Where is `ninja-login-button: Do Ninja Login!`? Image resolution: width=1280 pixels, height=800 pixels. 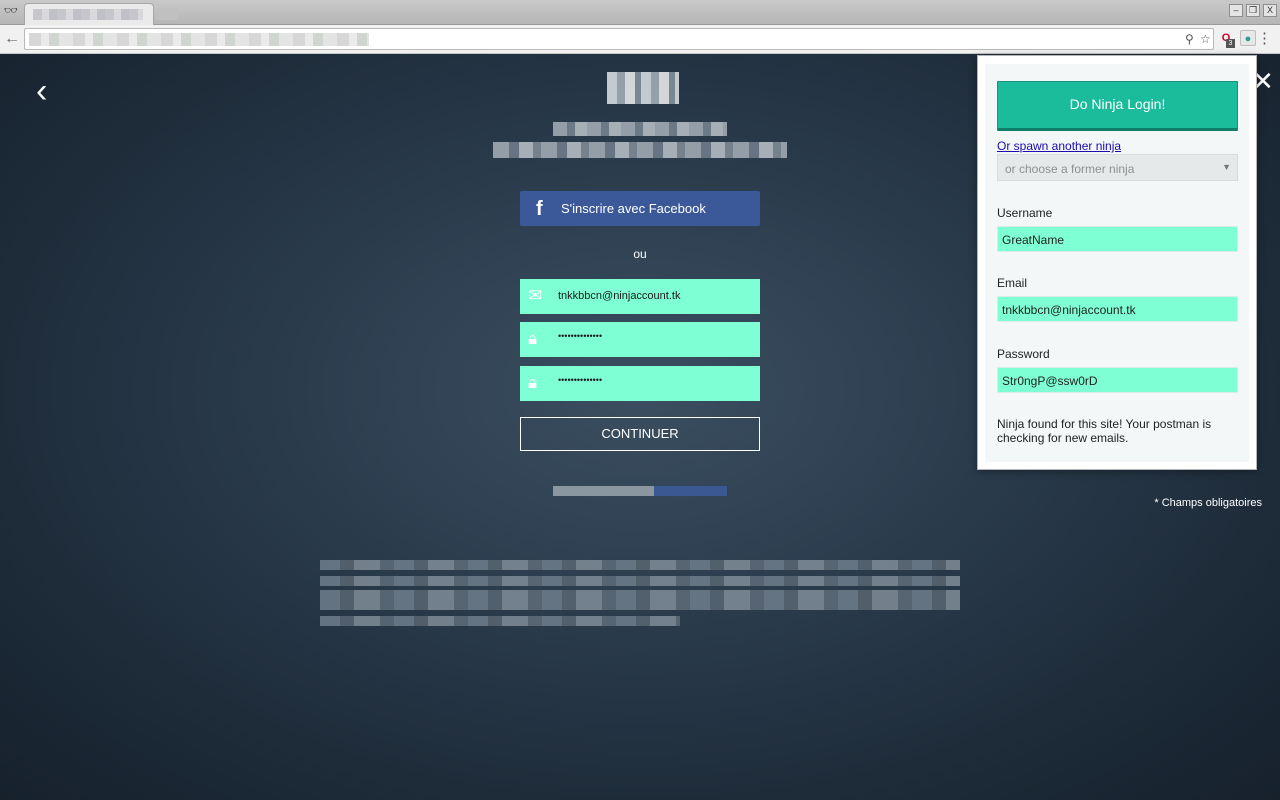 ninja-login-button: Do Ninja Login! is located at coordinates (1117, 106).